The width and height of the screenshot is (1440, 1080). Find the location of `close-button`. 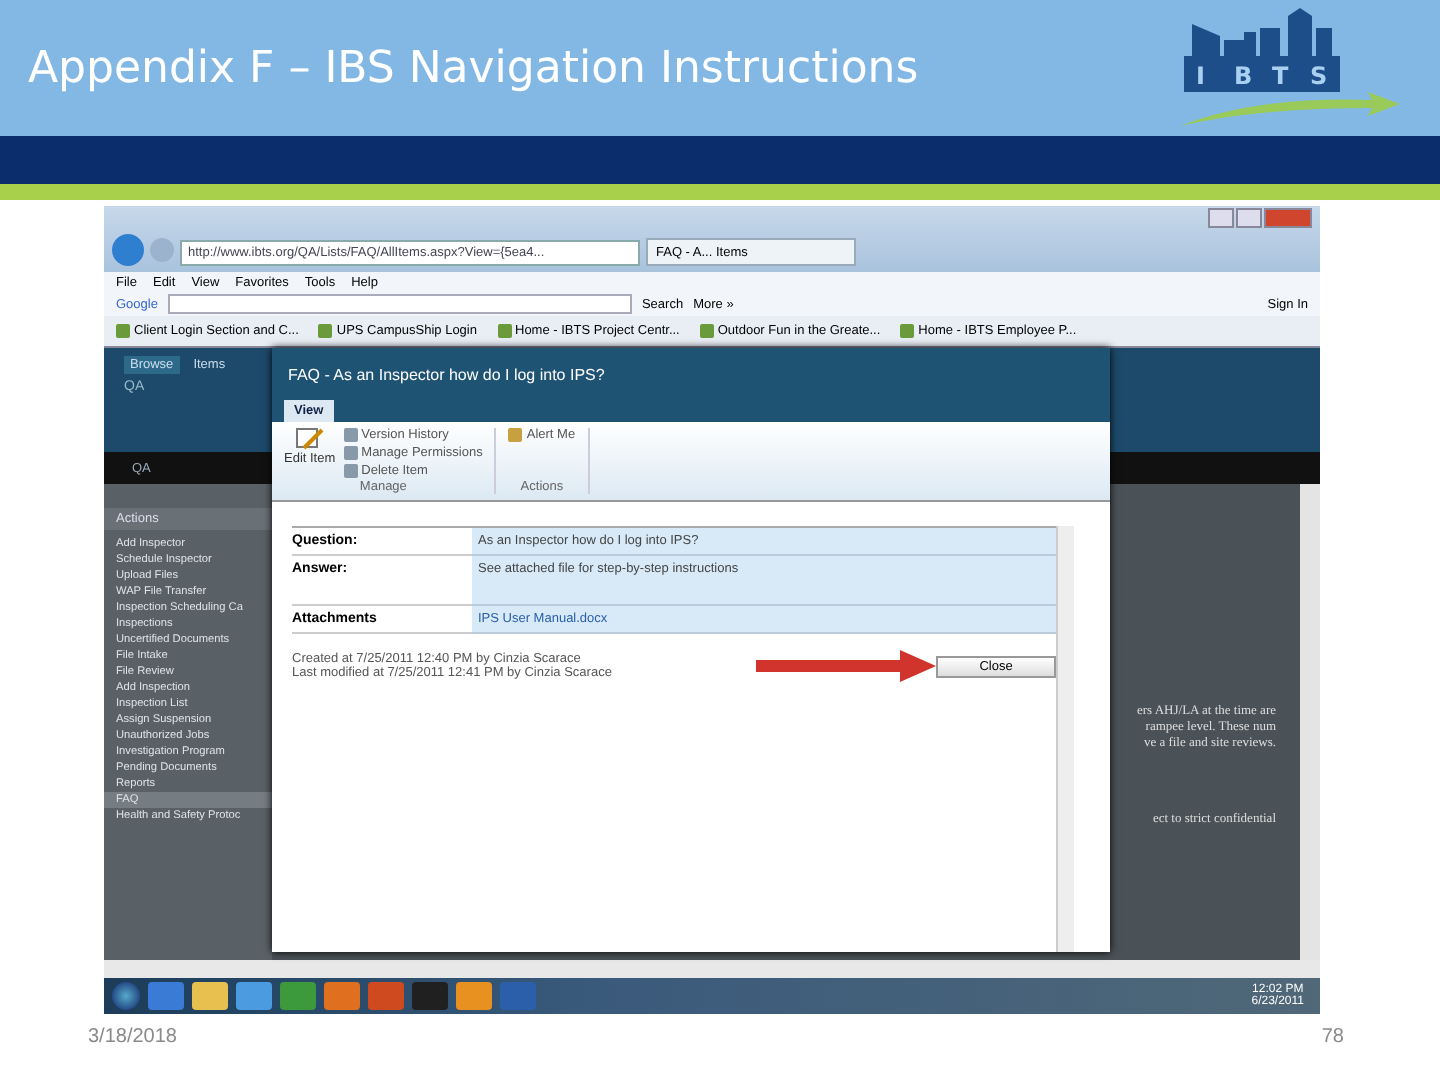

close-button is located at coordinates (1288, 218).